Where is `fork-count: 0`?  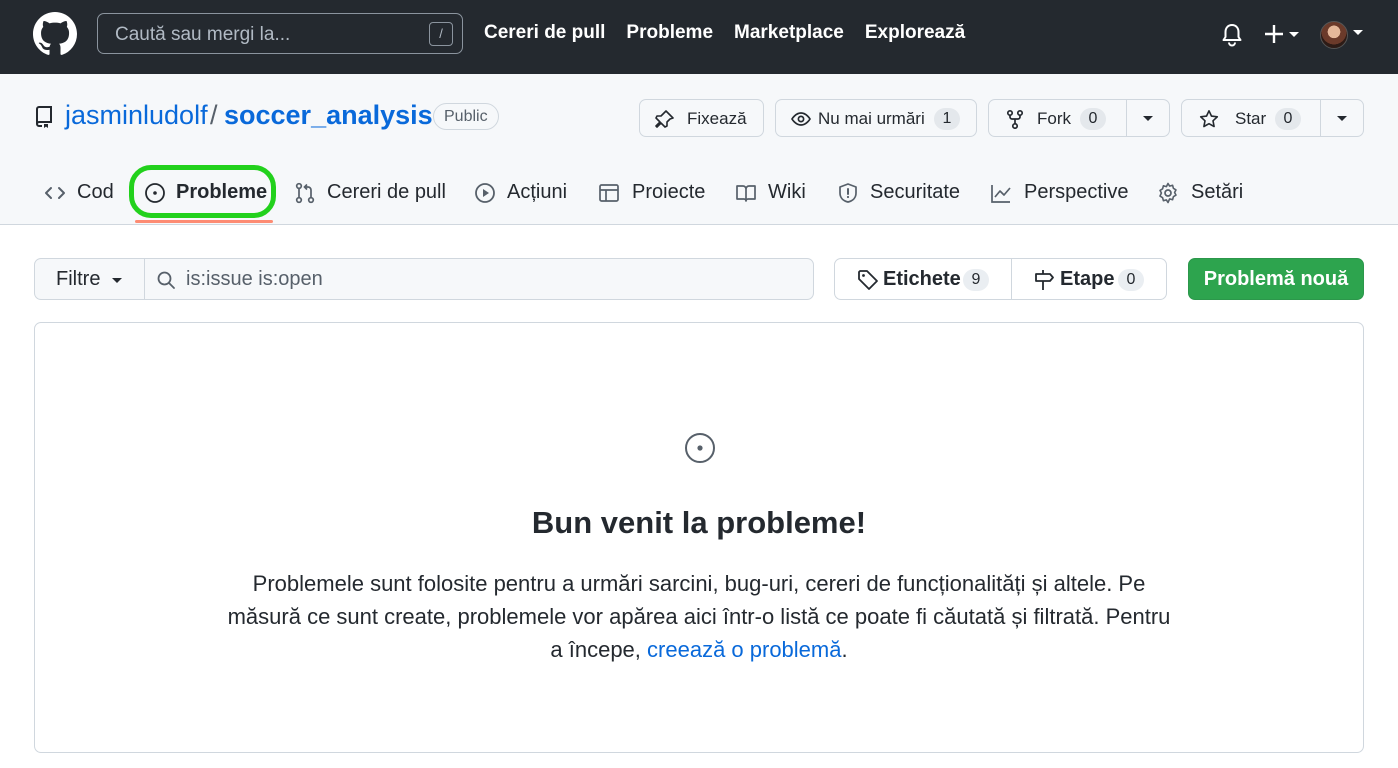 fork-count: 0 is located at coordinates (1093, 119).